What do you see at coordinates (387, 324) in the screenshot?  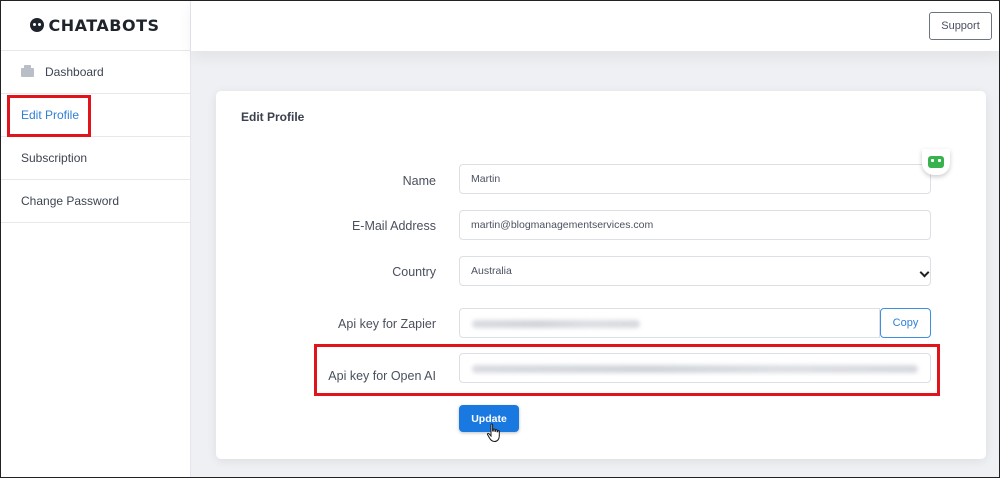 I see `zapier-api-key-label: Api key for Zapier` at bounding box center [387, 324].